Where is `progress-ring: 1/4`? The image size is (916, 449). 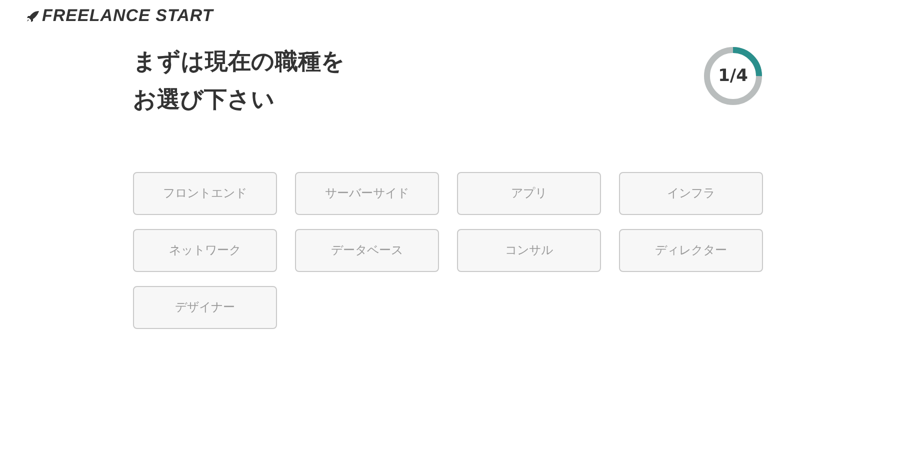
progress-ring: 1/4 is located at coordinates (733, 76).